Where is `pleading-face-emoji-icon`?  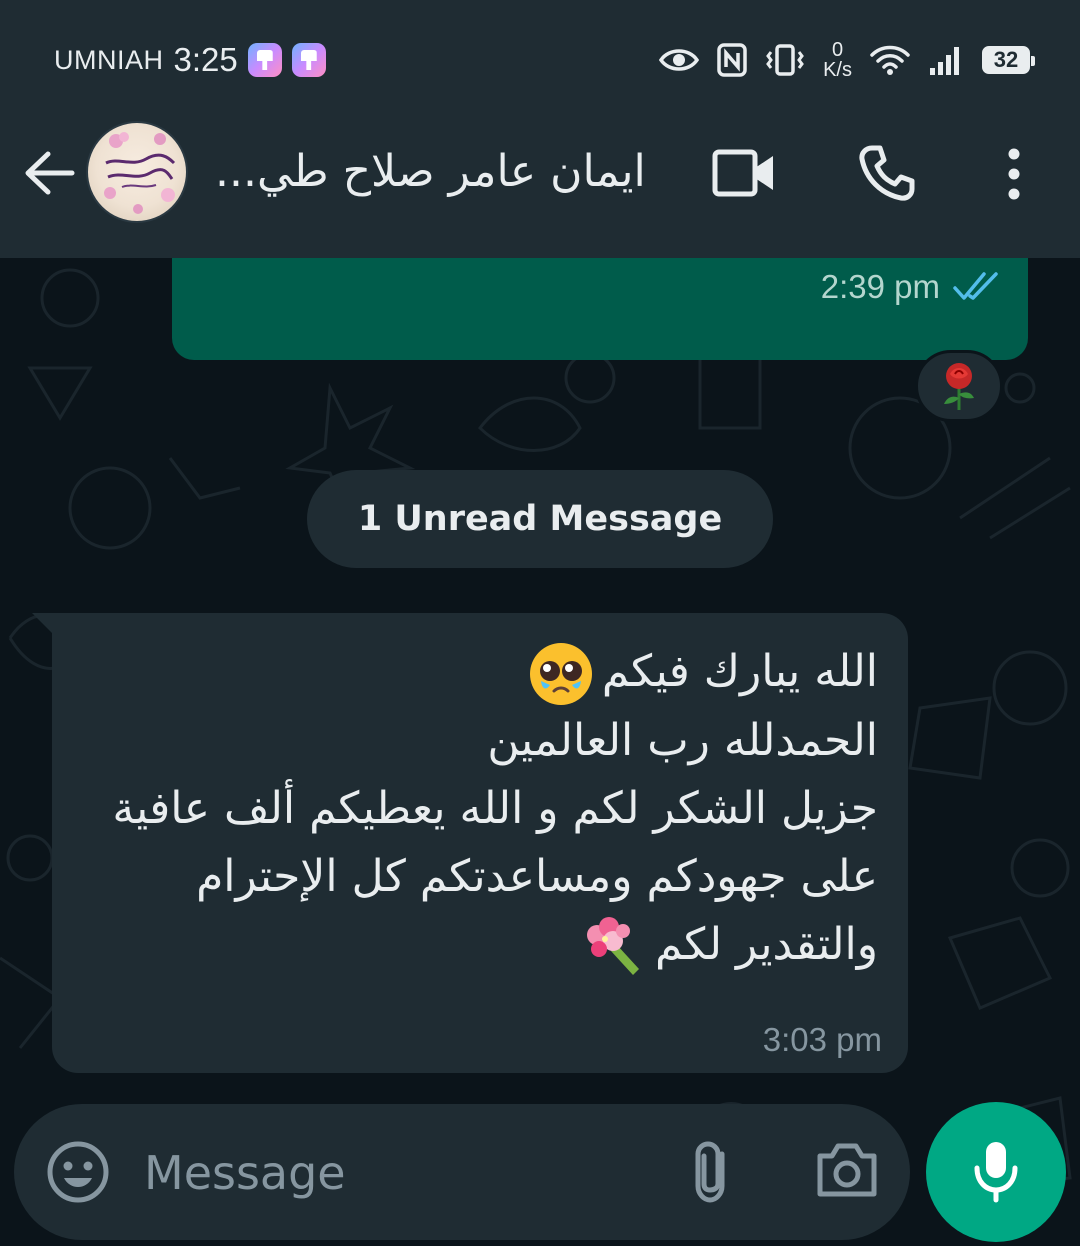
pleading-face-emoji-icon is located at coordinates (560, 674).